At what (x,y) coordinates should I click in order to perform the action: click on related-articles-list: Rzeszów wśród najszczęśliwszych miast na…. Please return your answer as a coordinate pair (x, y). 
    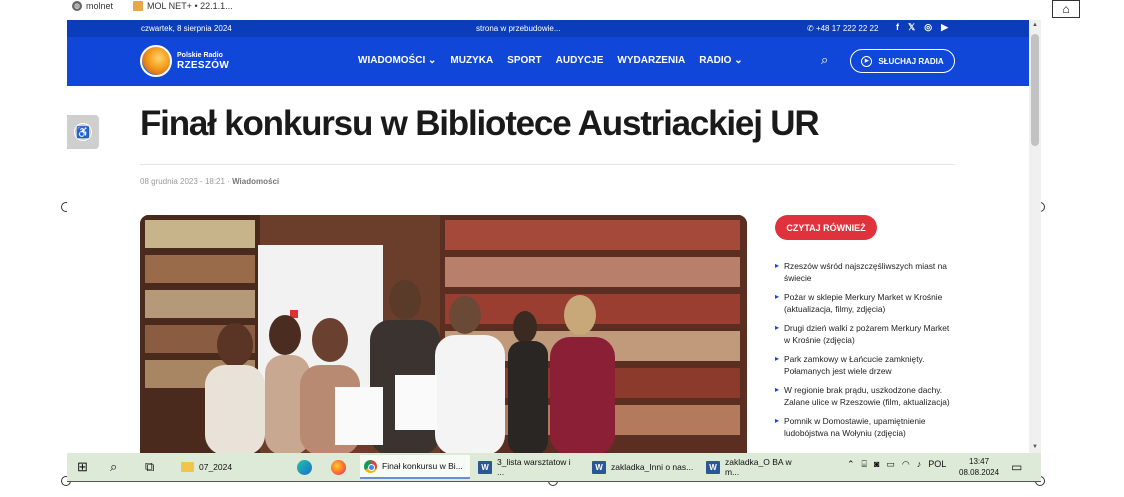
    Looking at the image, I should click on (865, 353).